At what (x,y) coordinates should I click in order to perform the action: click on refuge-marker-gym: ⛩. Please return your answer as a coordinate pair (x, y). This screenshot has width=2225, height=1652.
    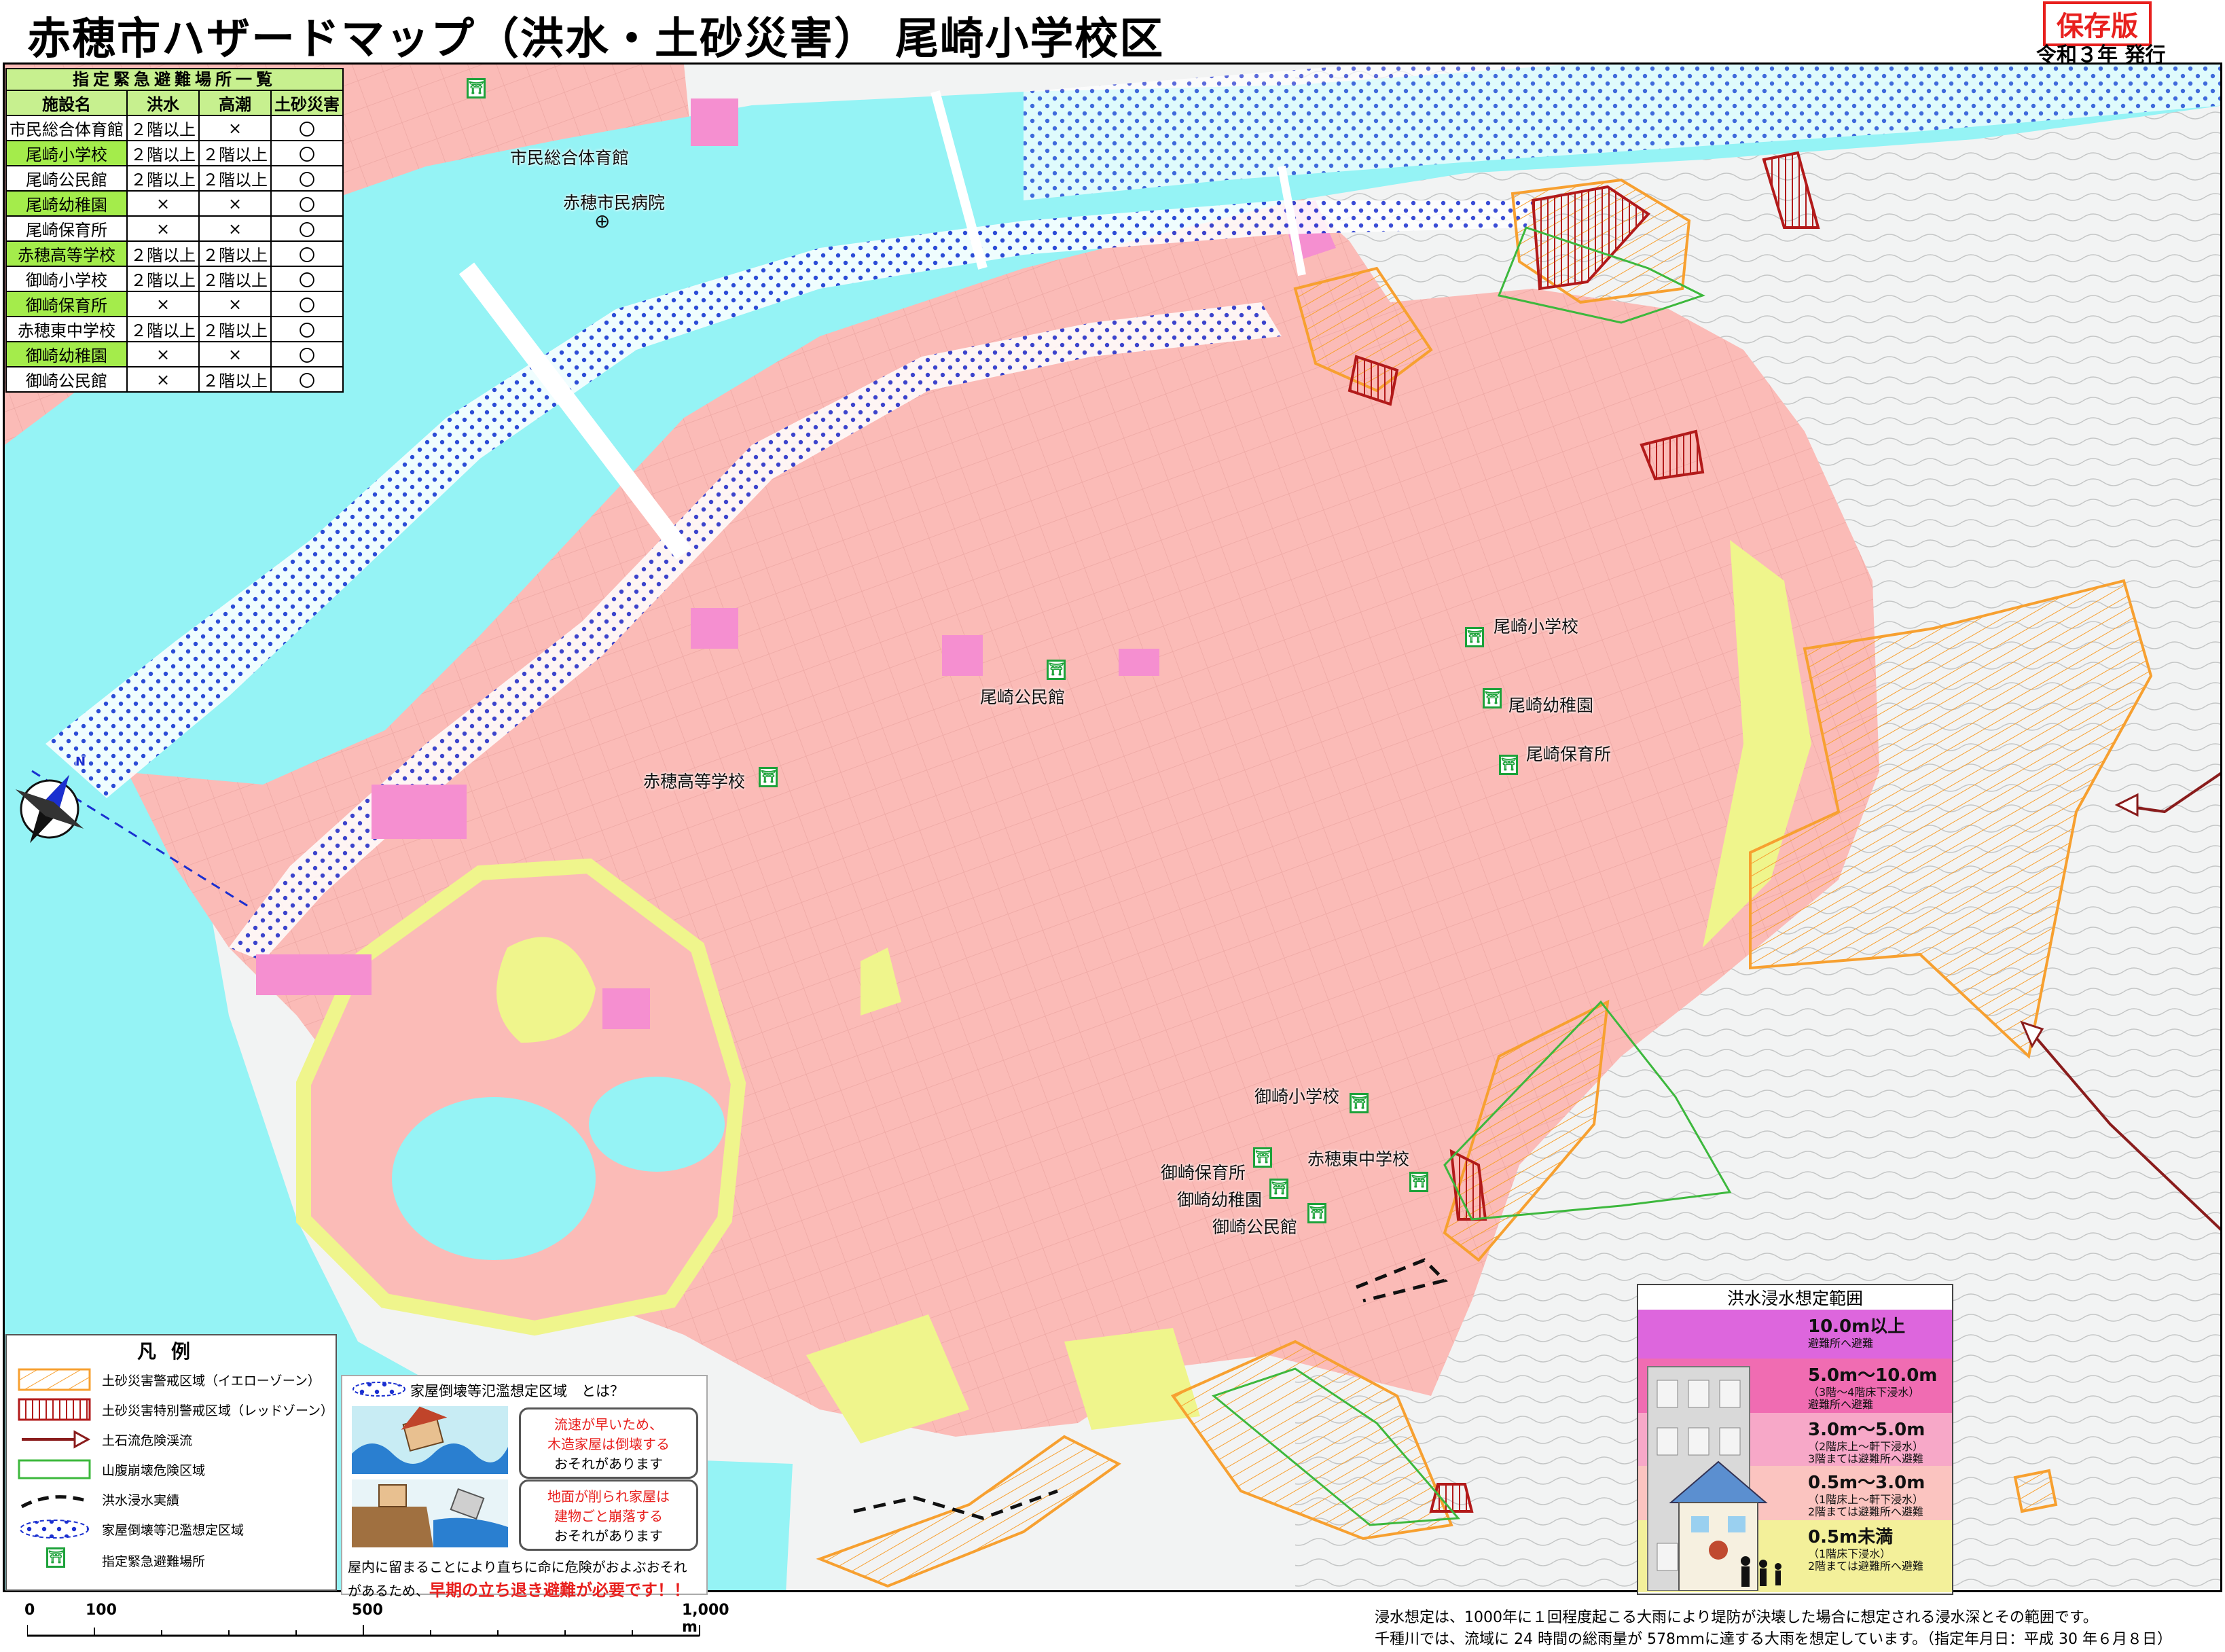
    Looking at the image, I should click on (476, 88).